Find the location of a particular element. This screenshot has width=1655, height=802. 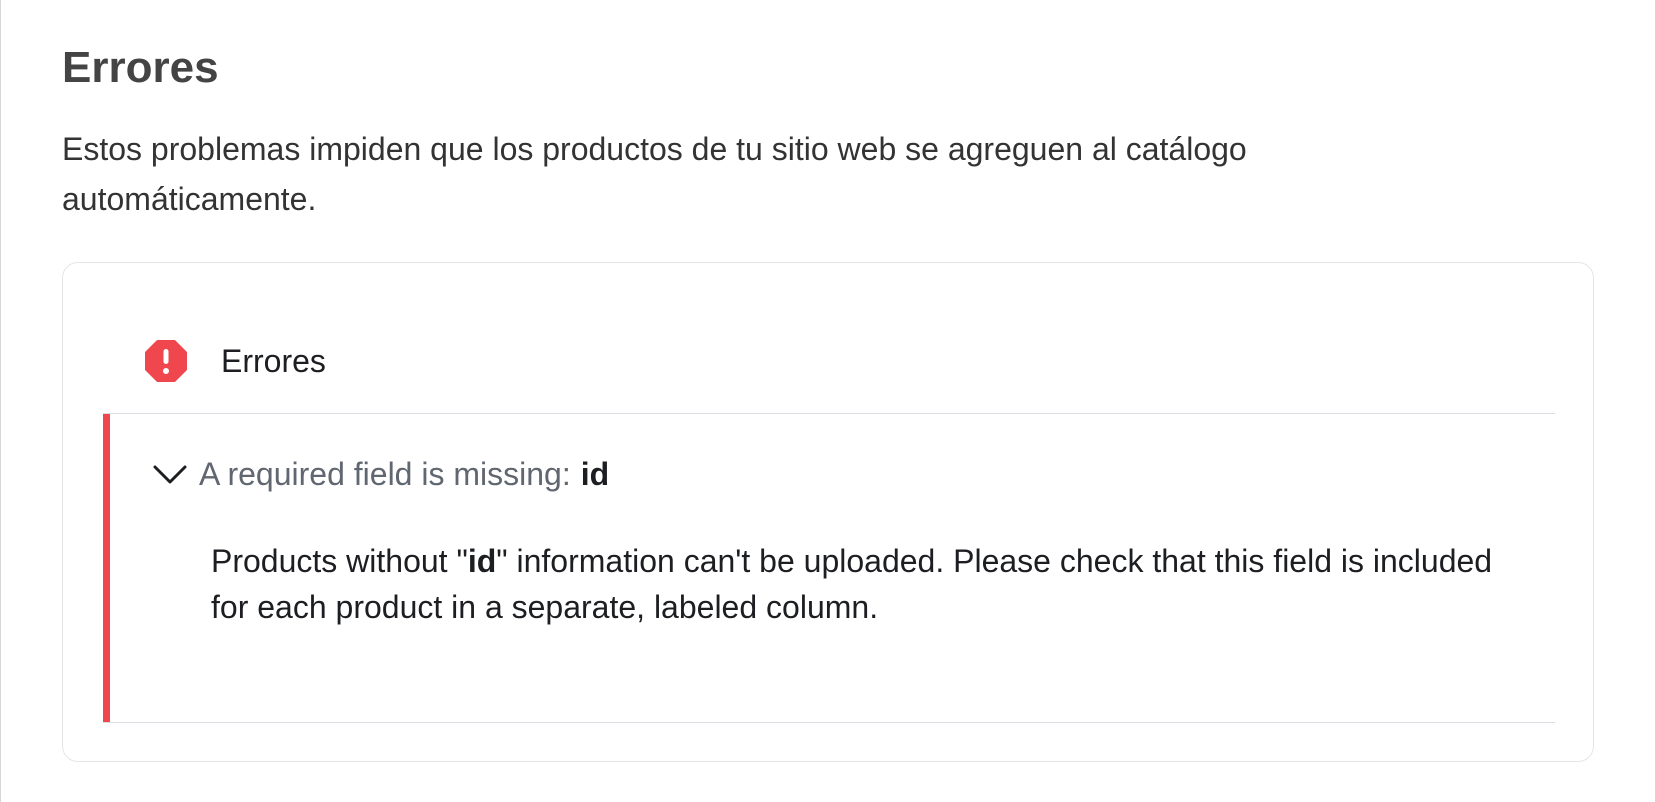

error-message-start: Products without " is located at coordinates (339, 561).